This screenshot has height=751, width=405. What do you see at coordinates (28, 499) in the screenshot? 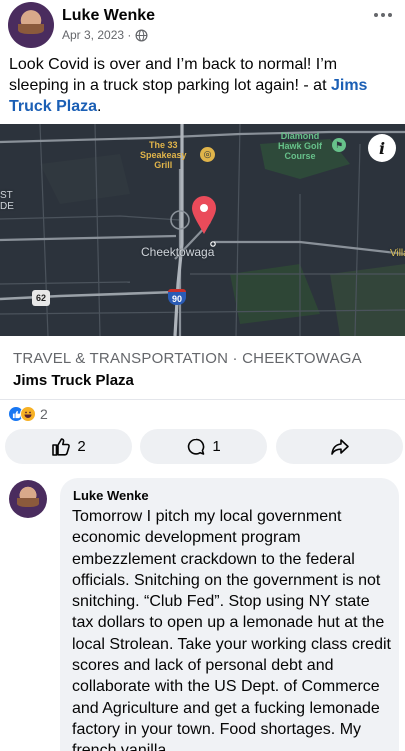
I see `commenter-avatar` at bounding box center [28, 499].